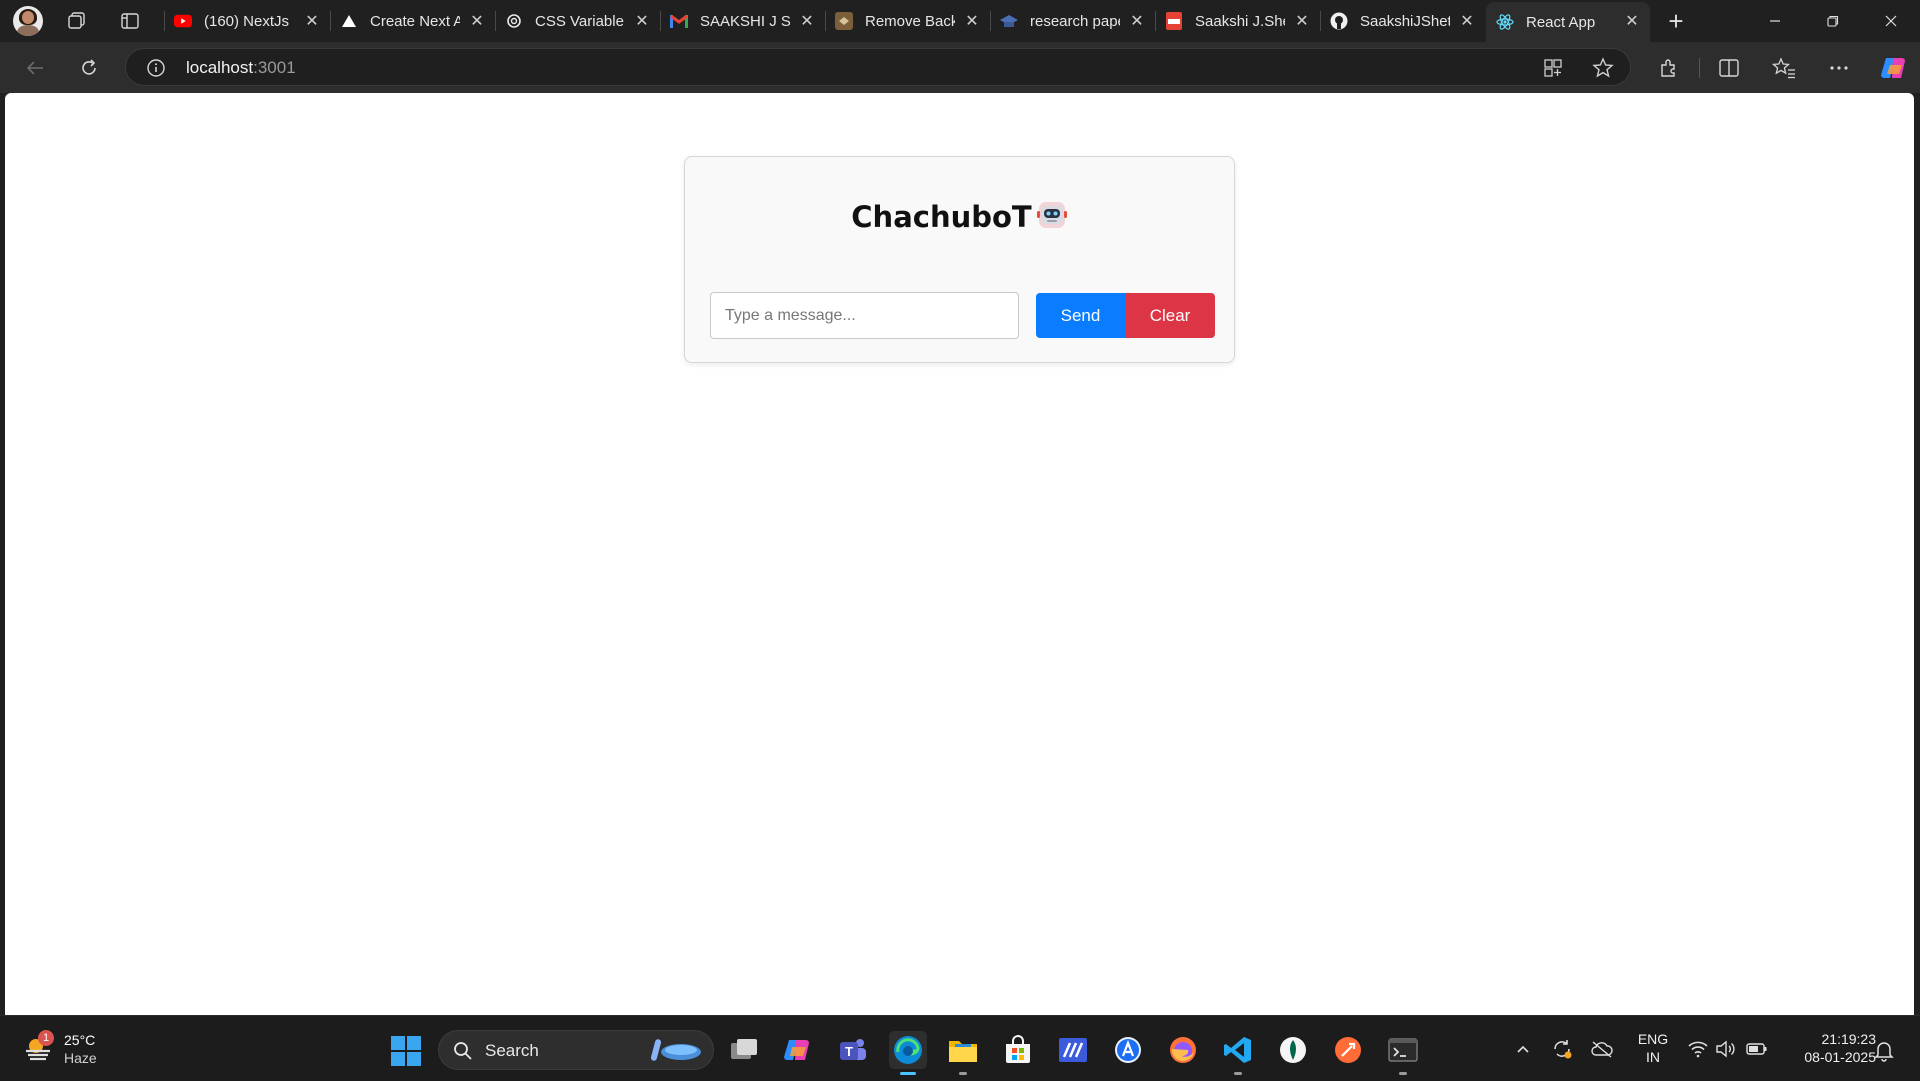 The width and height of the screenshot is (1920, 1081). I want to click on app-store-icon, so click(1128, 1050).